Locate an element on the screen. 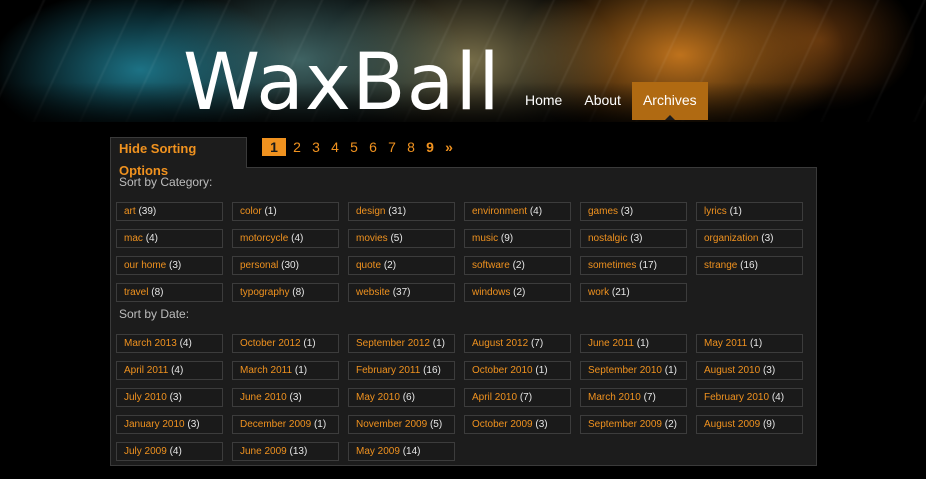 The height and width of the screenshot is (479, 926). category-tag: music (9) is located at coordinates (517, 238).